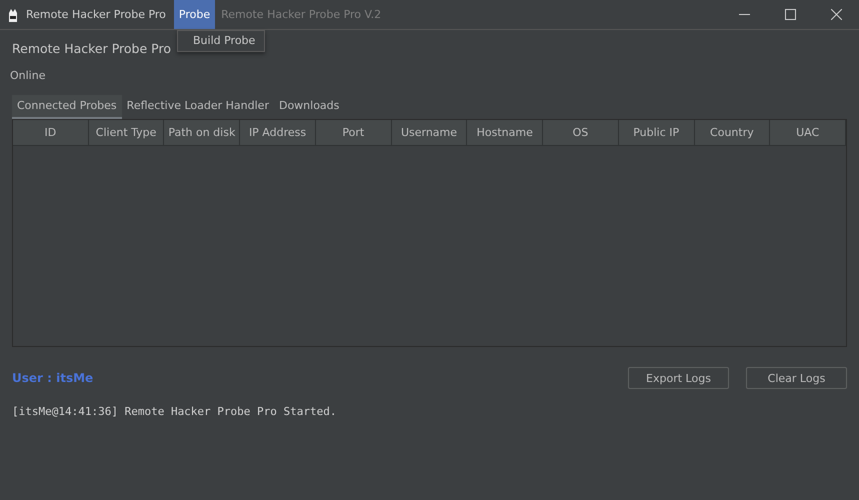  Describe the element at coordinates (96, 14) in the screenshot. I see `window-title: Remote Hacker Probe Pro` at that location.